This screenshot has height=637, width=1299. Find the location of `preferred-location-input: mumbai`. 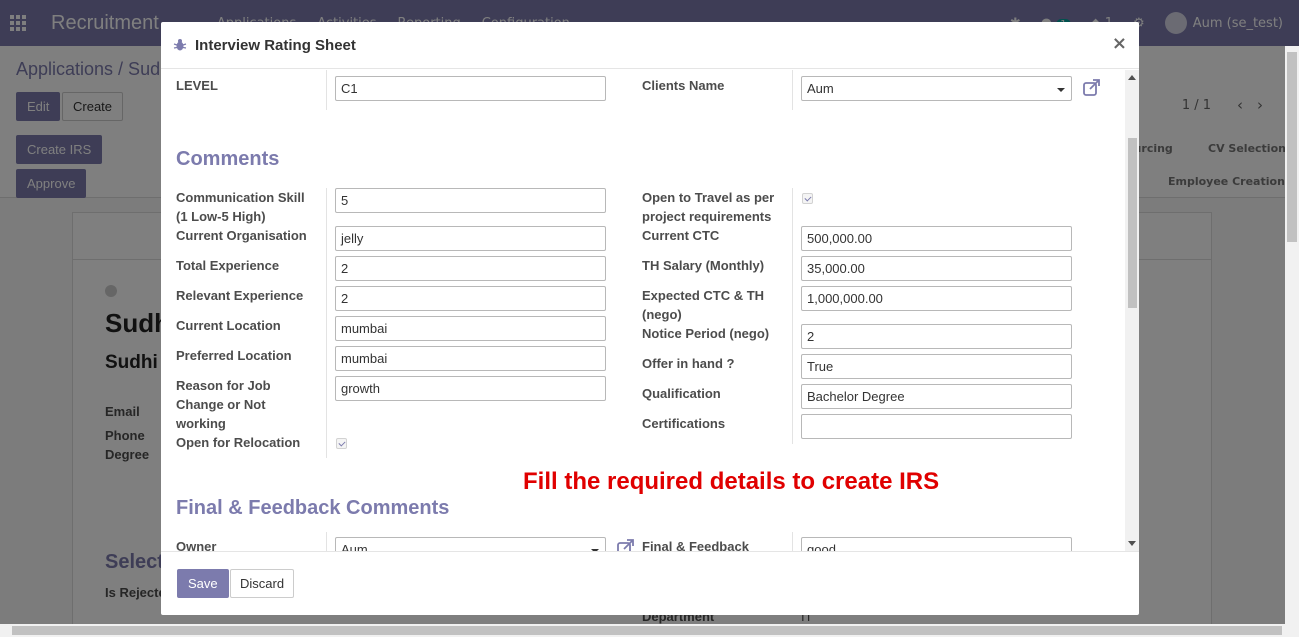

preferred-location-input: mumbai is located at coordinates (470, 358).